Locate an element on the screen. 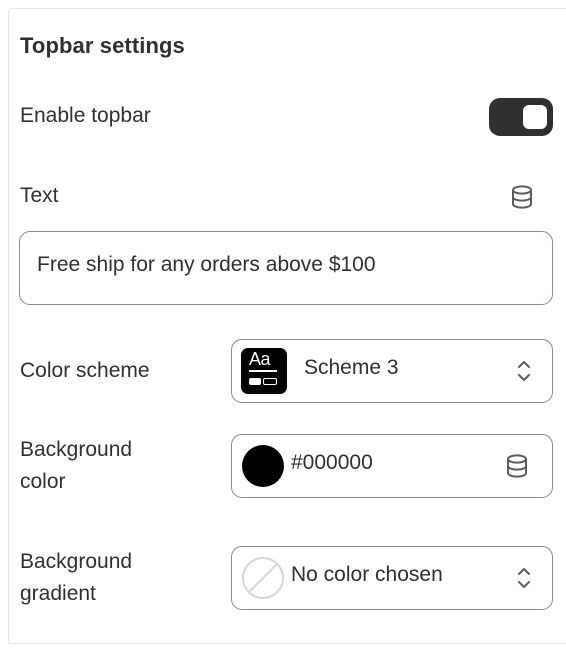 The height and width of the screenshot is (653, 566). color-swatch-black is located at coordinates (263, 466).